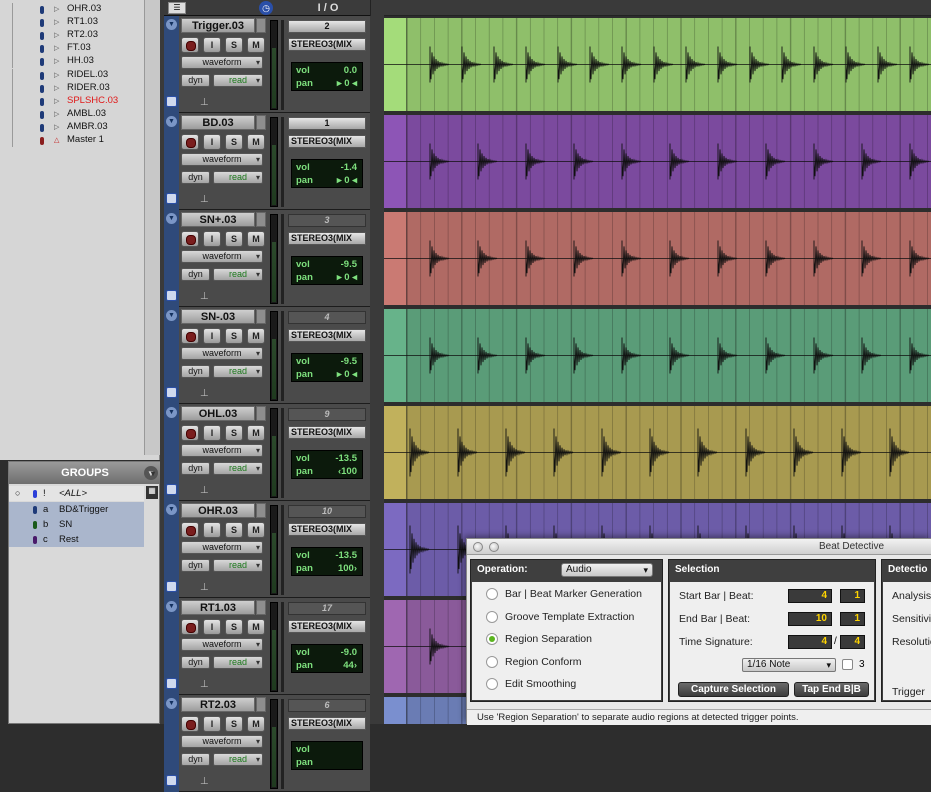 Image resolution: width=931 pixels, height=792 pixels. What do you see at coordinates (327, 561) in the screenshot?
I see `volume-pan-display: vol -13.5 pan 100›` at bounding box center [327, 561].